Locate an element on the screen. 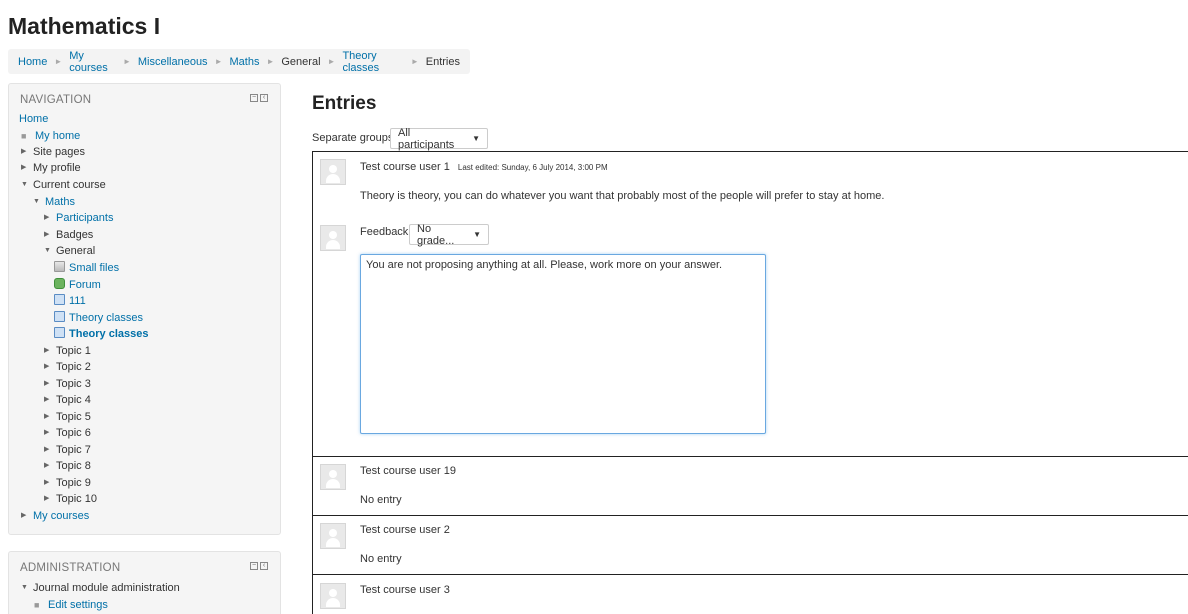 The width and height of the screenshot is (1188, 614). navigation-block-title: NAVIGATION is located at coordinates (56, 100).